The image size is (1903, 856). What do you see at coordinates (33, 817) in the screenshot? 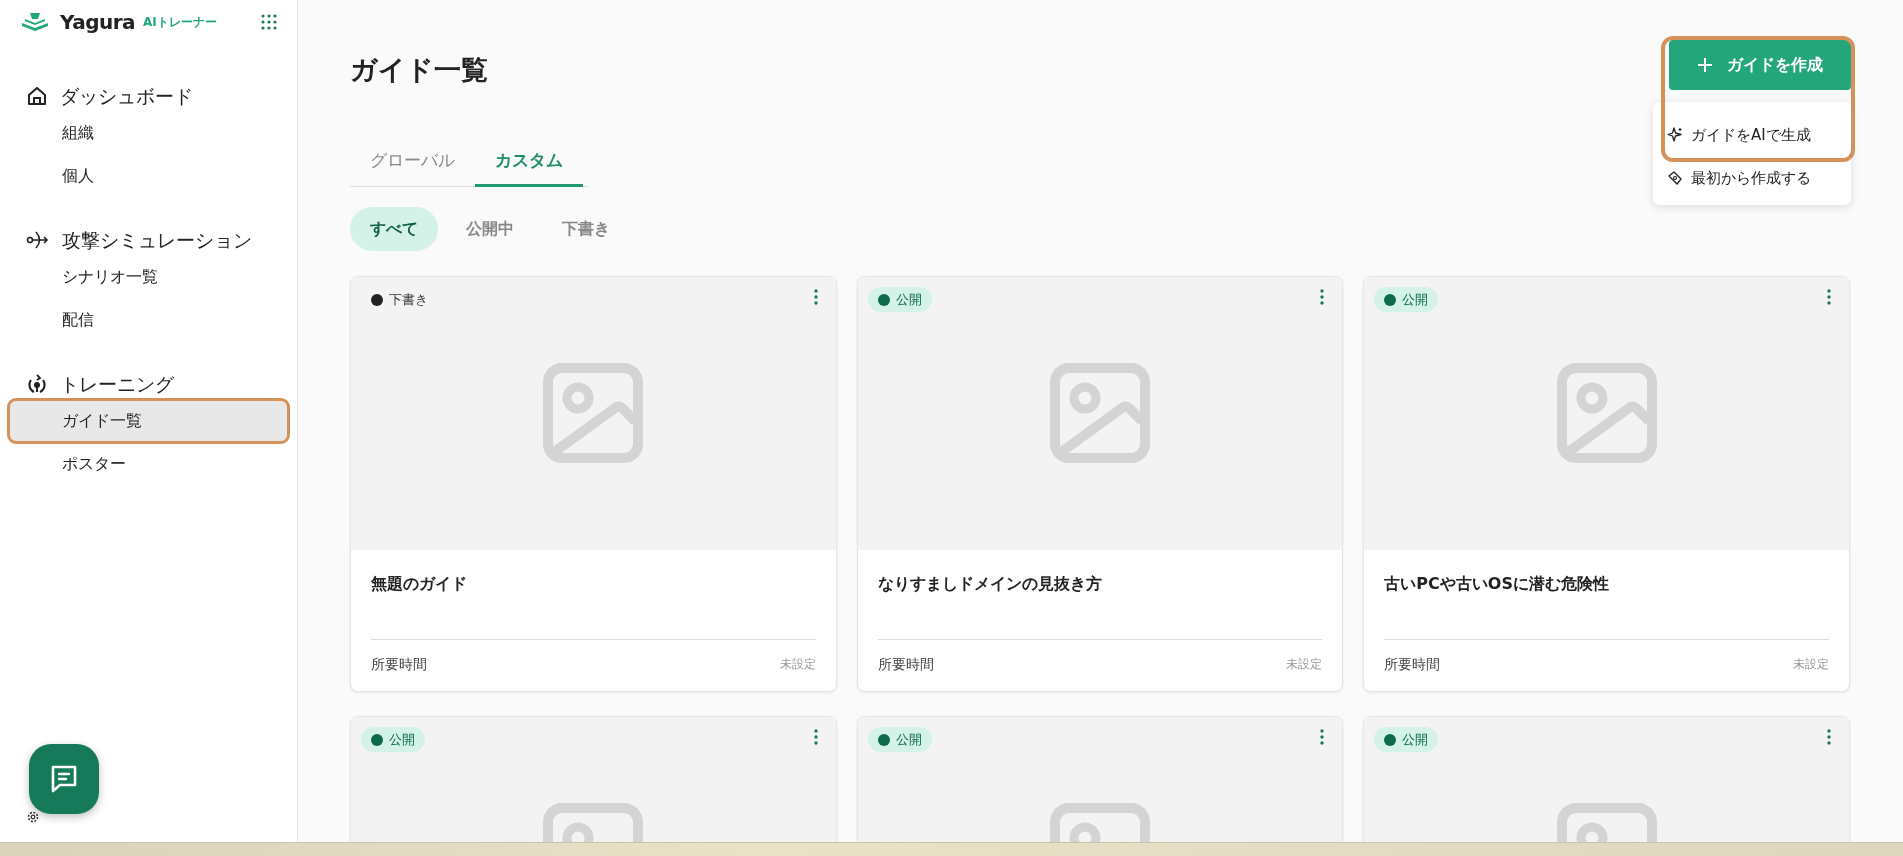
I see `settings-icon` at bounding box center [33, 817].